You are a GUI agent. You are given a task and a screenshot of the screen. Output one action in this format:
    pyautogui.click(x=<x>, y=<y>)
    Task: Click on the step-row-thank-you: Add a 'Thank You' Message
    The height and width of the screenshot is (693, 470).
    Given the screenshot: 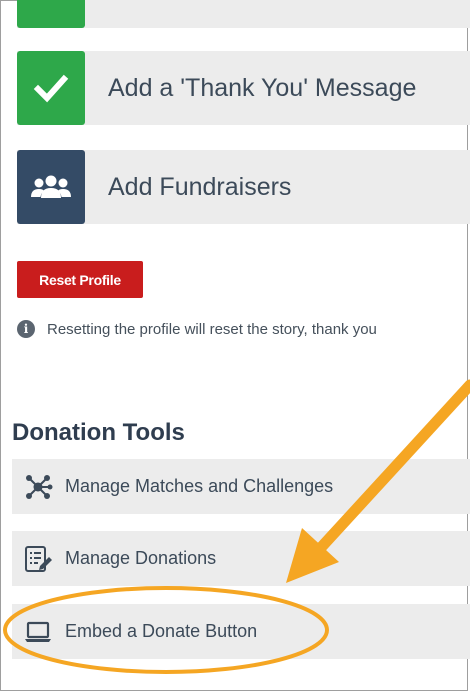 What is the action you would take?
    pyautogui.click(x=243, y=88)
    